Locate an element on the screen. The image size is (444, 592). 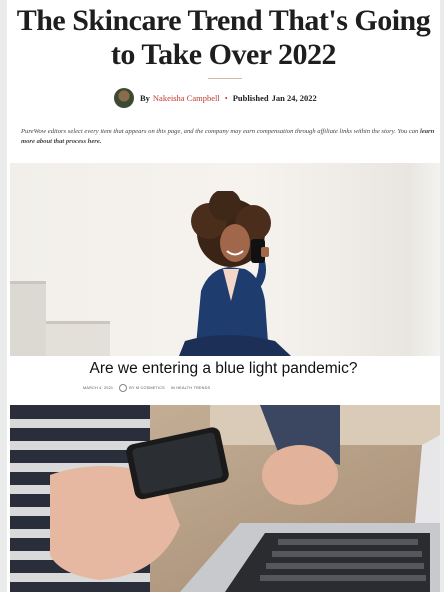
stairs-graphic is located at coordinates (60, 318).